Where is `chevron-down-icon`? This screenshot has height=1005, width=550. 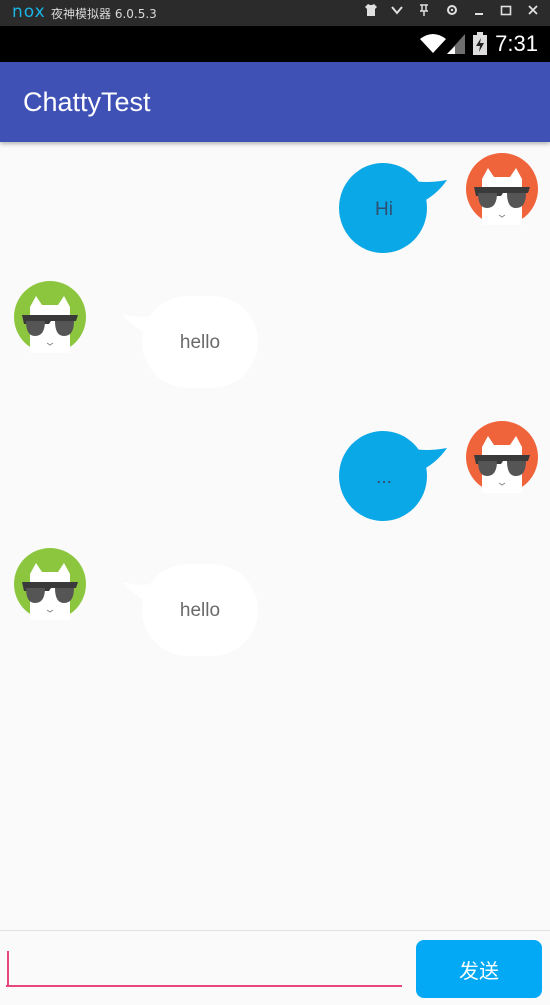 chevron-down-icon is located at coordinates (397, 13).